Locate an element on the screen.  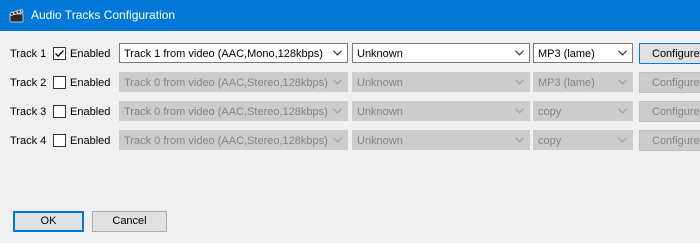
cancel-button-label: Cancel is located at coordinates (129, 221).